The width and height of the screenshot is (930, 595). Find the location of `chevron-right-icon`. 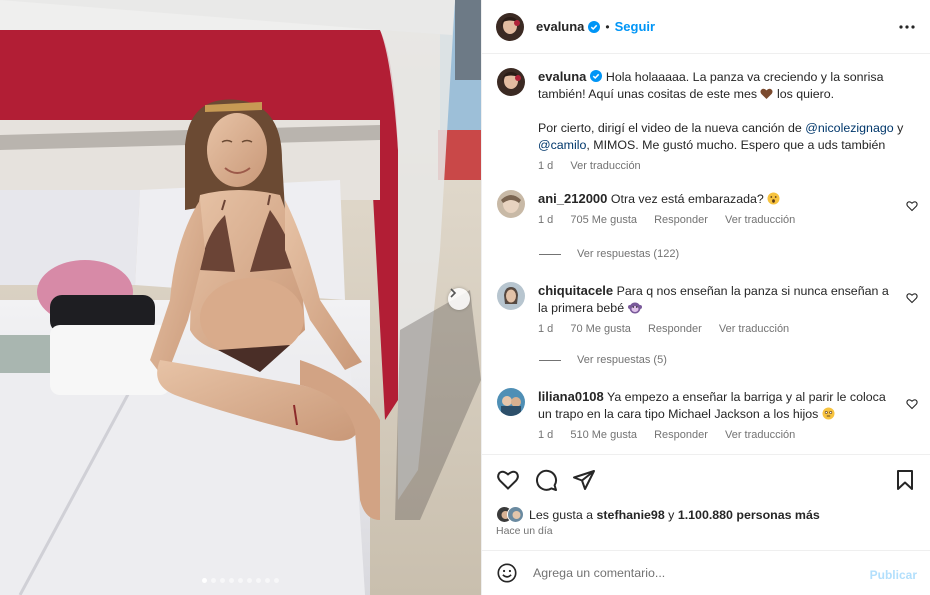

chevron-right-icon is located at coordinates (453, 293).